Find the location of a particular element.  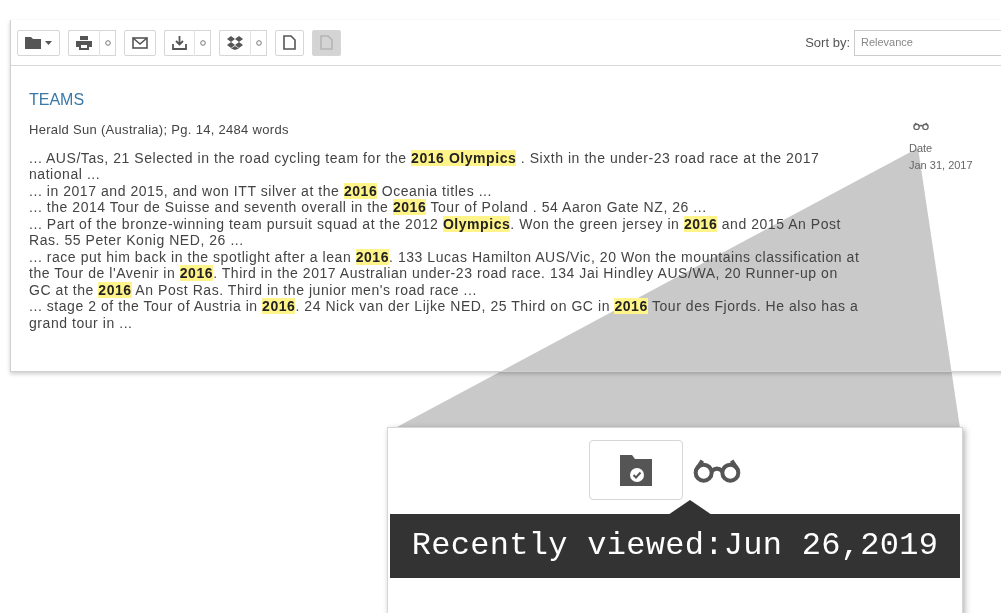

date-value: Jan 31, 2017 is located at coordinates (941, 165).